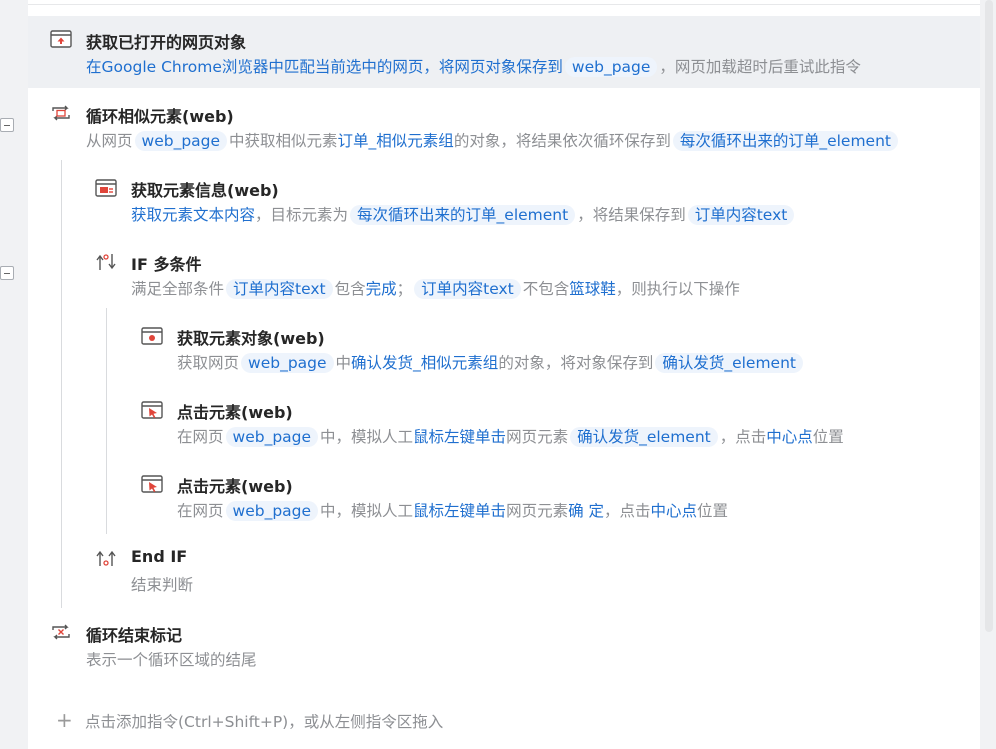  Describe the element at coordinates (504, 721) in the screenshot. I see `add-instruction-button: + 点击添加指令(Ctrl+Shift+P)，或从左侧指令区拖入` at that location.